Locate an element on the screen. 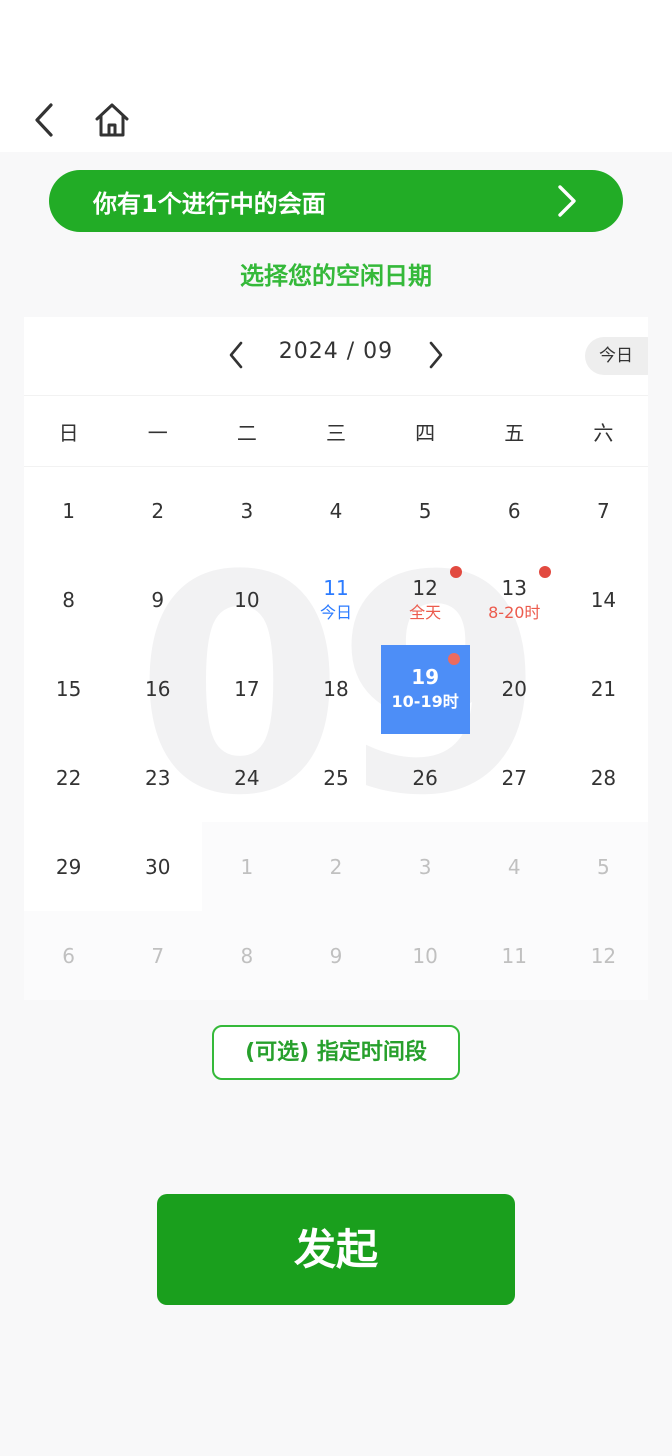 The height and width of the screenshot is (1456, 672). day-cell-other-month: 1 is located at coordinates (247, 867).